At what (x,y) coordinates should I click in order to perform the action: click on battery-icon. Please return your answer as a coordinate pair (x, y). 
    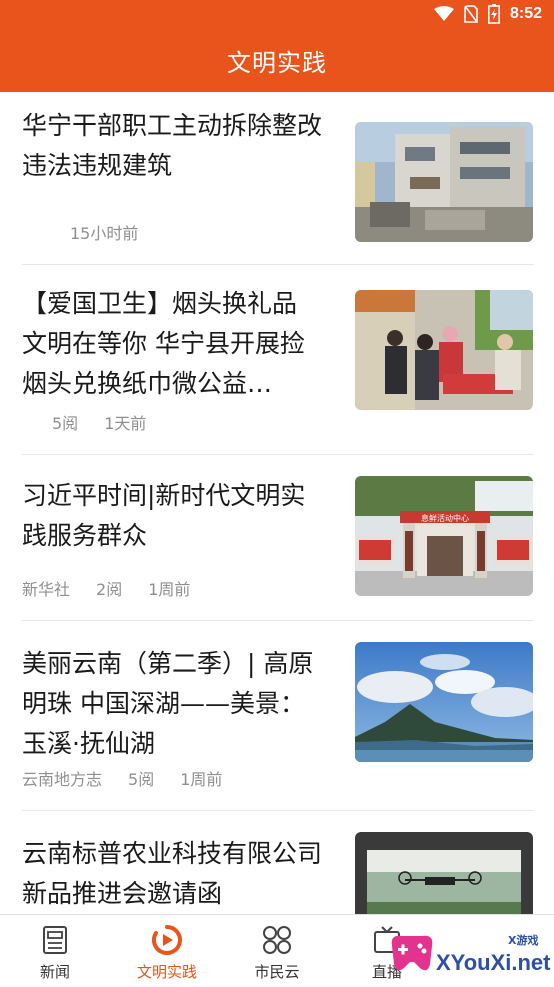
    Looking at the image, I should click on (493, 14).